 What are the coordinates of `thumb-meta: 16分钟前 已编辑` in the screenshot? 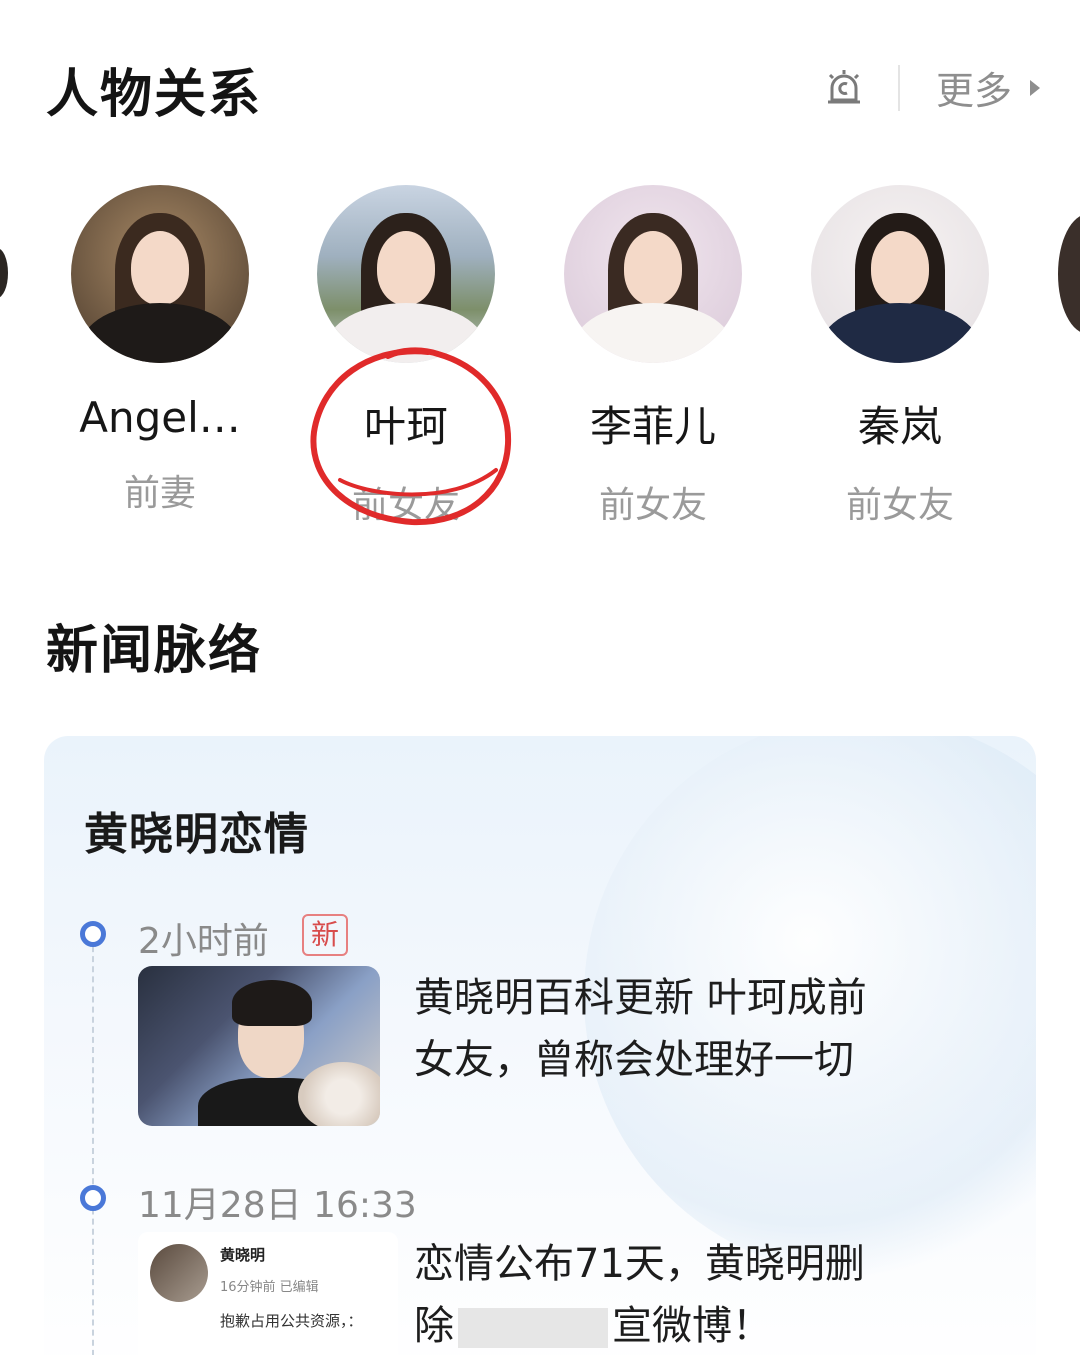 It's located at (269, 1287).